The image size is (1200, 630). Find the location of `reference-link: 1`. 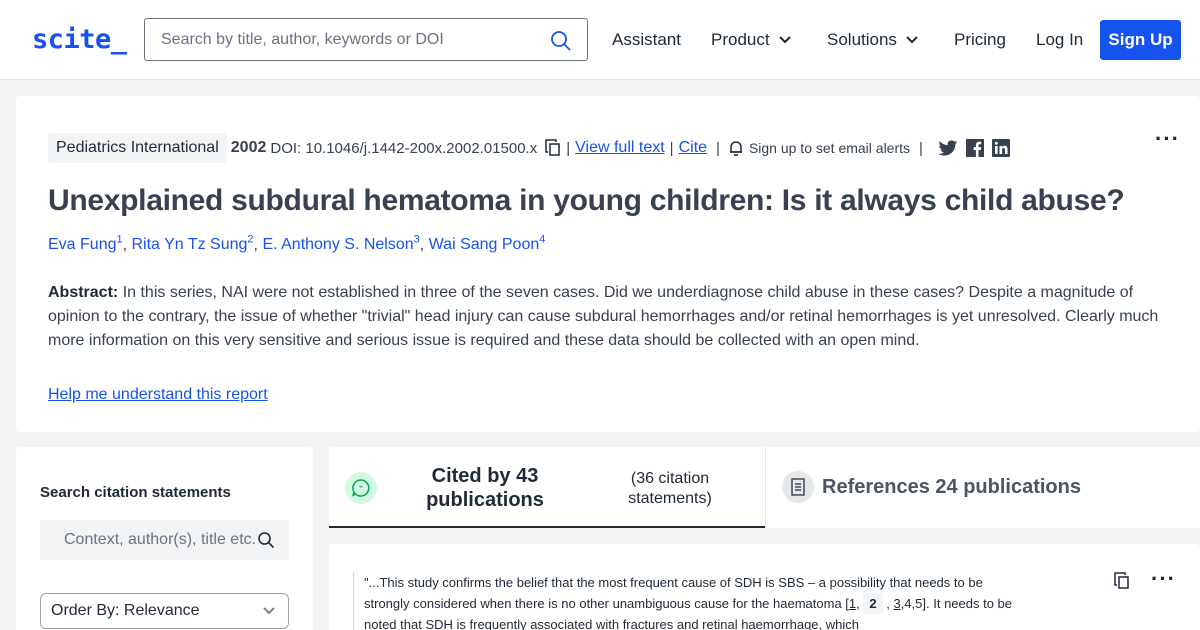

reference-link: 1 is located at coordinates (852, 603).